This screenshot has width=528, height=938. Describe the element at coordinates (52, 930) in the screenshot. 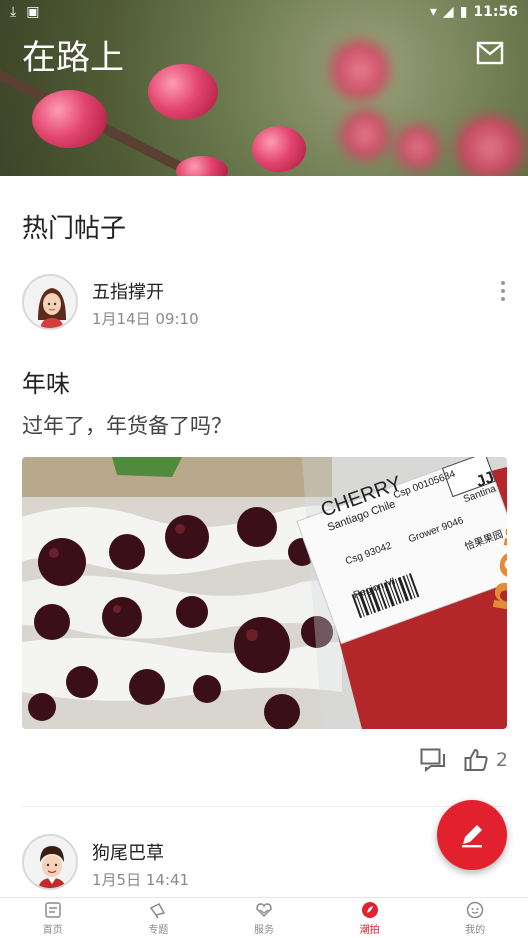

I see `nav-label: 首页` at that location.